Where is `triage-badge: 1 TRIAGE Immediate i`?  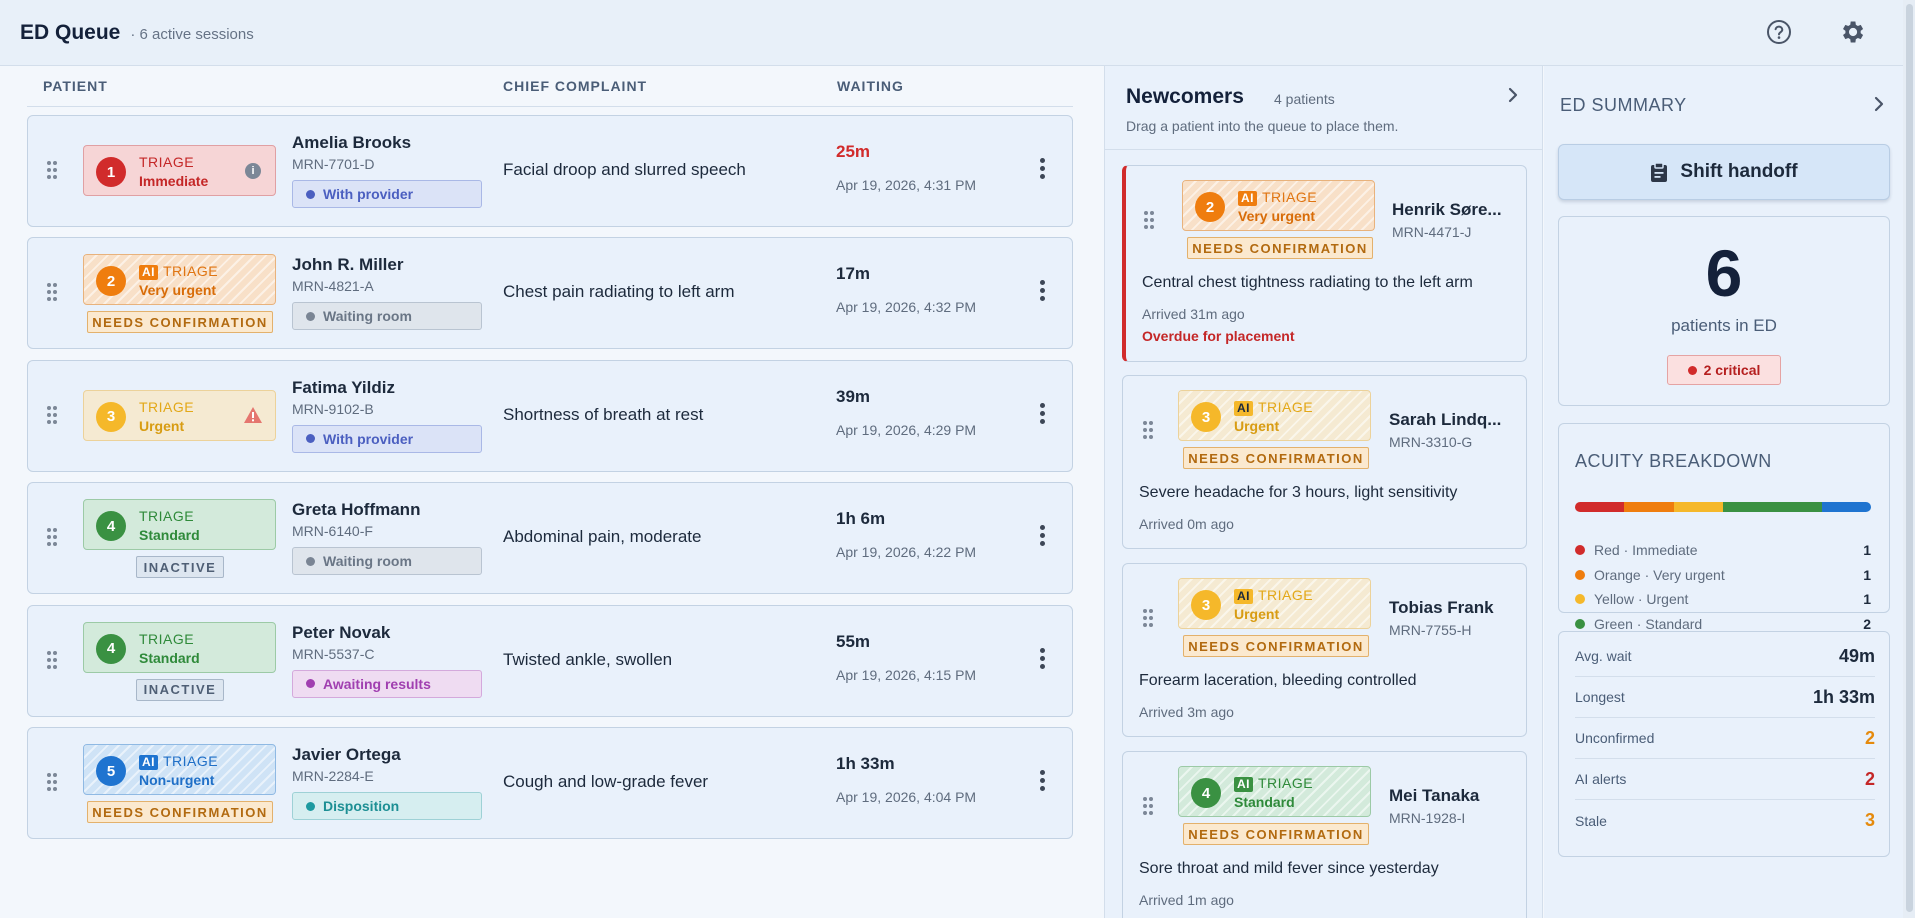 triage-badge: 1 TRIAGE Immediate i is located at coordinates (179, 170).